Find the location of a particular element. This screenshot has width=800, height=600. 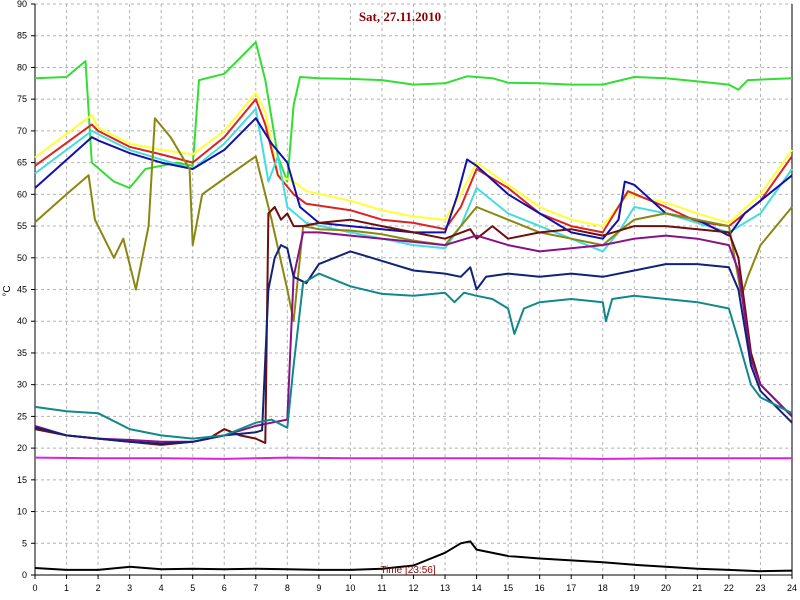

y-tick-label: 85 is located at coordinates (22, 36).